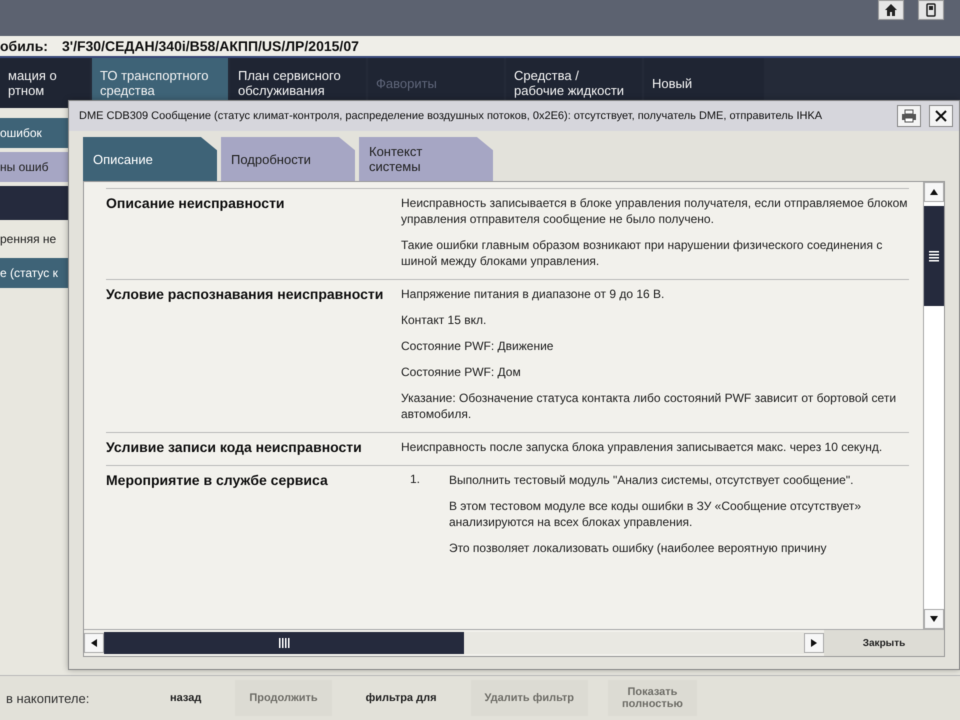 The height and width of the screenshot is (720, 960). What do you see at coordinates (655, 514) in the screenshot?
I see `row-text: В этом тестовом модуле все коды ошибки в ЗУ «Сообщение отсутствует» анализируются на всех блоках управления.` at bounding box center [655, 514].